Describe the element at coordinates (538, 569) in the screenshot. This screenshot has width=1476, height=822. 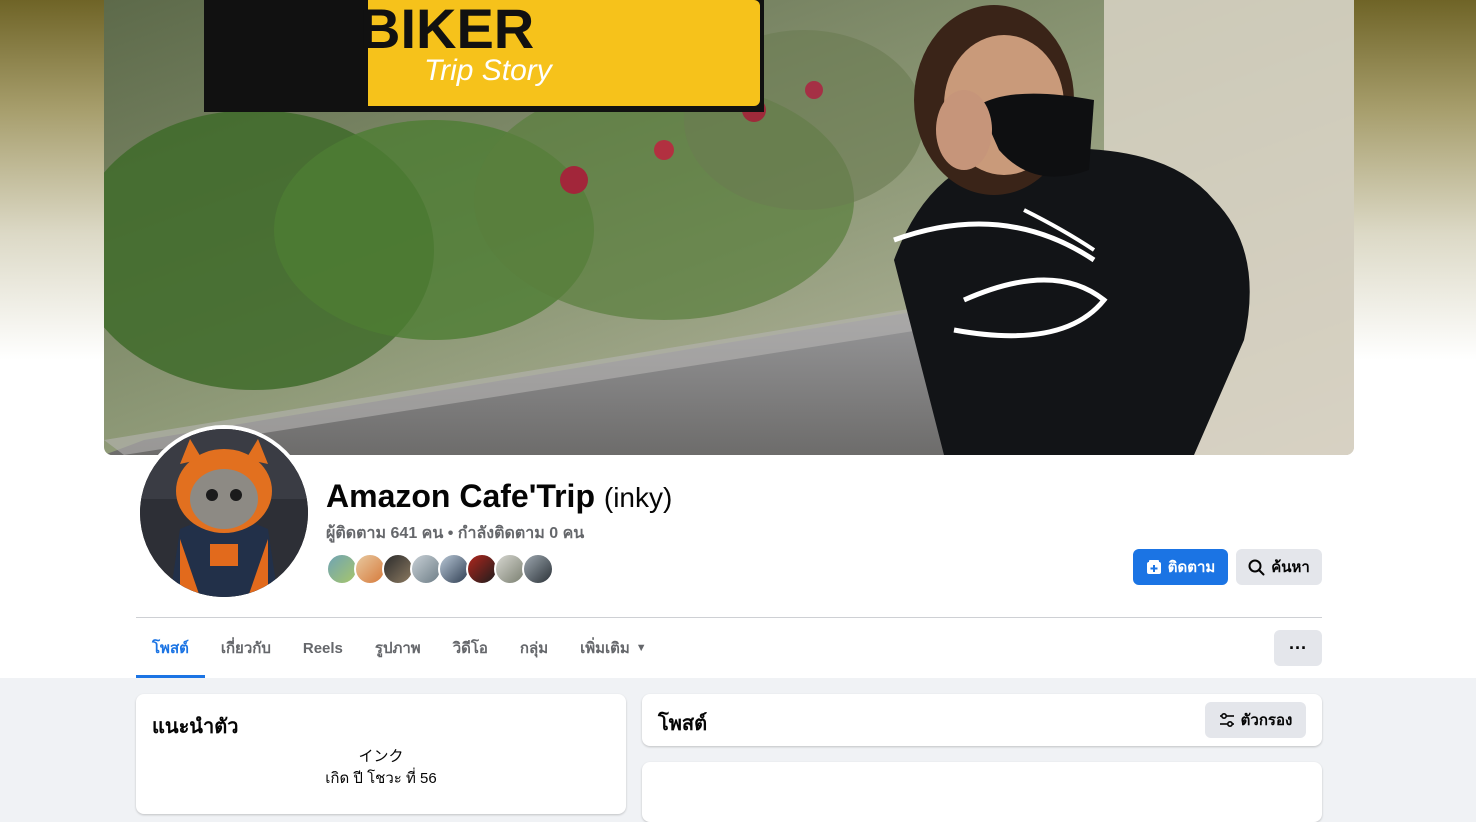
I see `follower-avatar` at that location.